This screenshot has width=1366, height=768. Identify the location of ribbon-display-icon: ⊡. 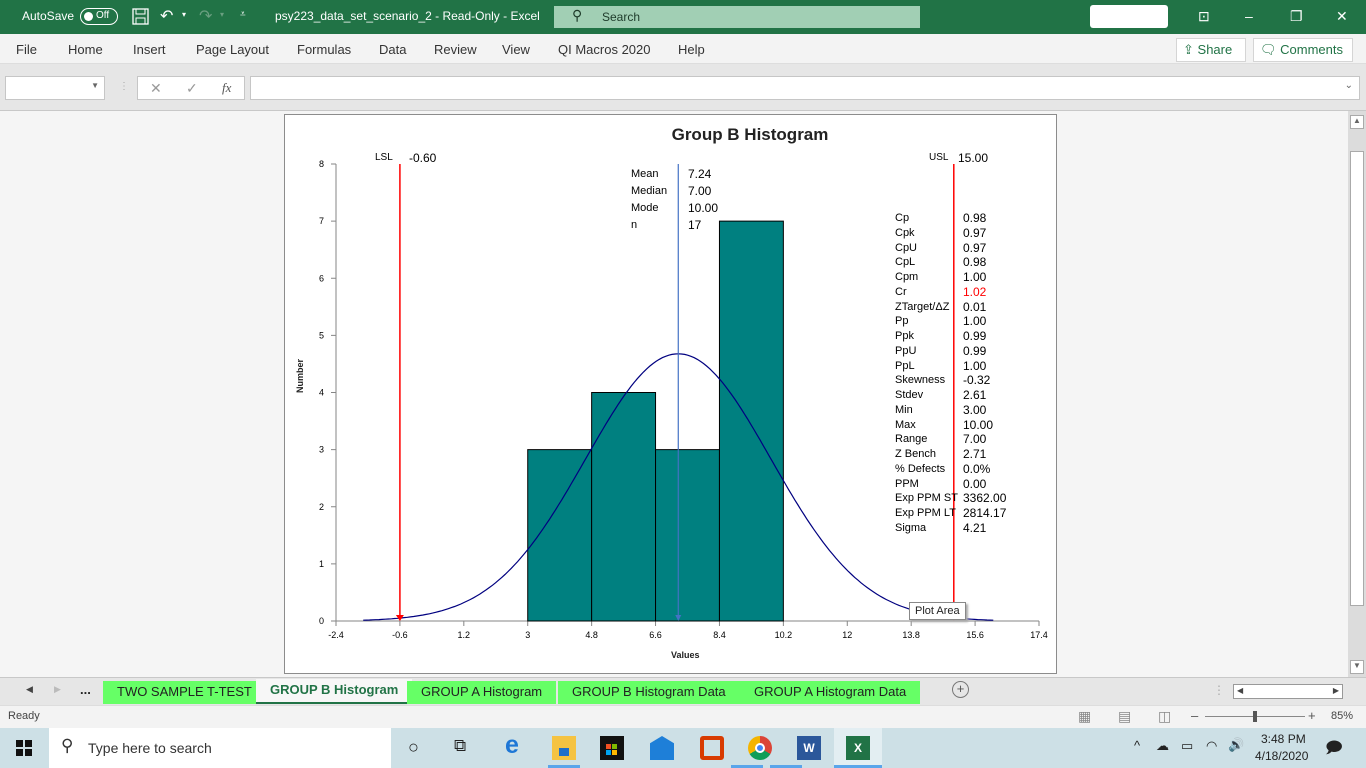
(1204, 16).